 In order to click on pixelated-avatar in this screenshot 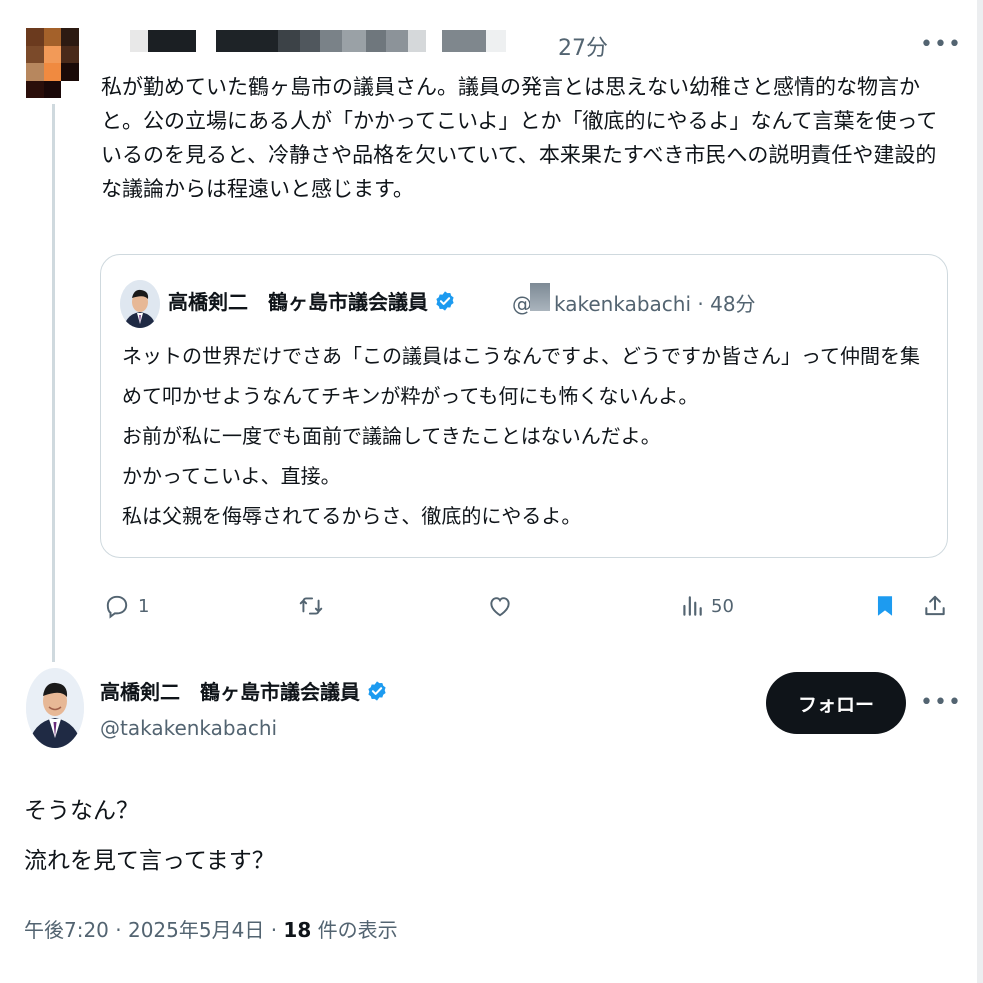, I will do `click(61, 63)`.